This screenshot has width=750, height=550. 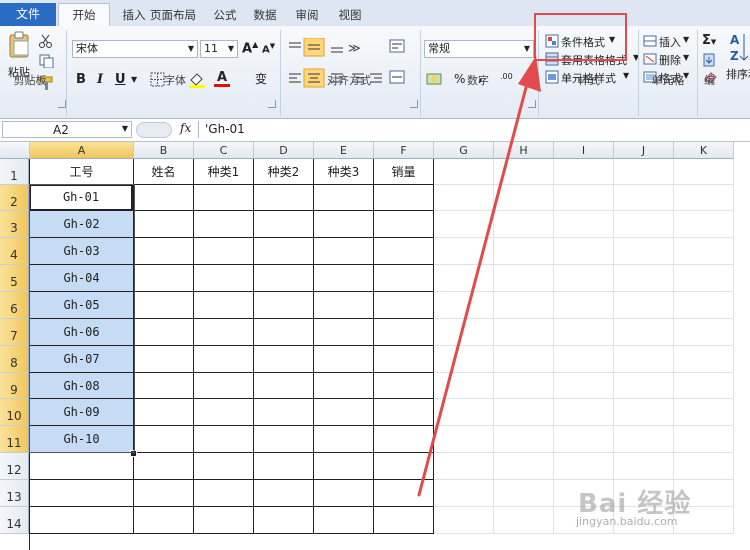 I want to click on cell-d8, so click(x=284, y=359).